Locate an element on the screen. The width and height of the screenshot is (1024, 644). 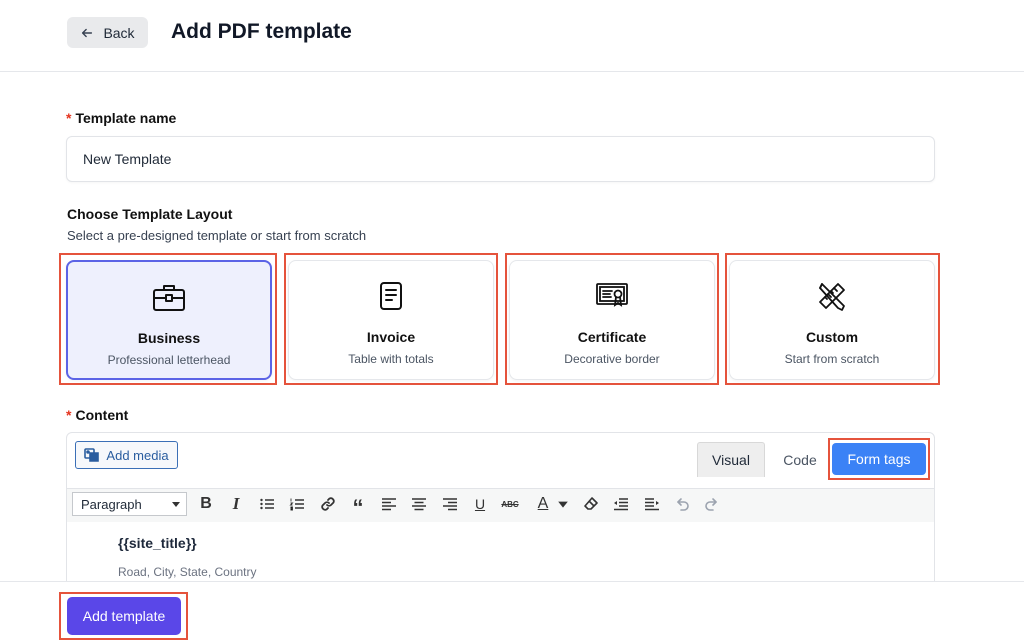
address-text: Road, City, State, Country is located at coordinates (187, 572).